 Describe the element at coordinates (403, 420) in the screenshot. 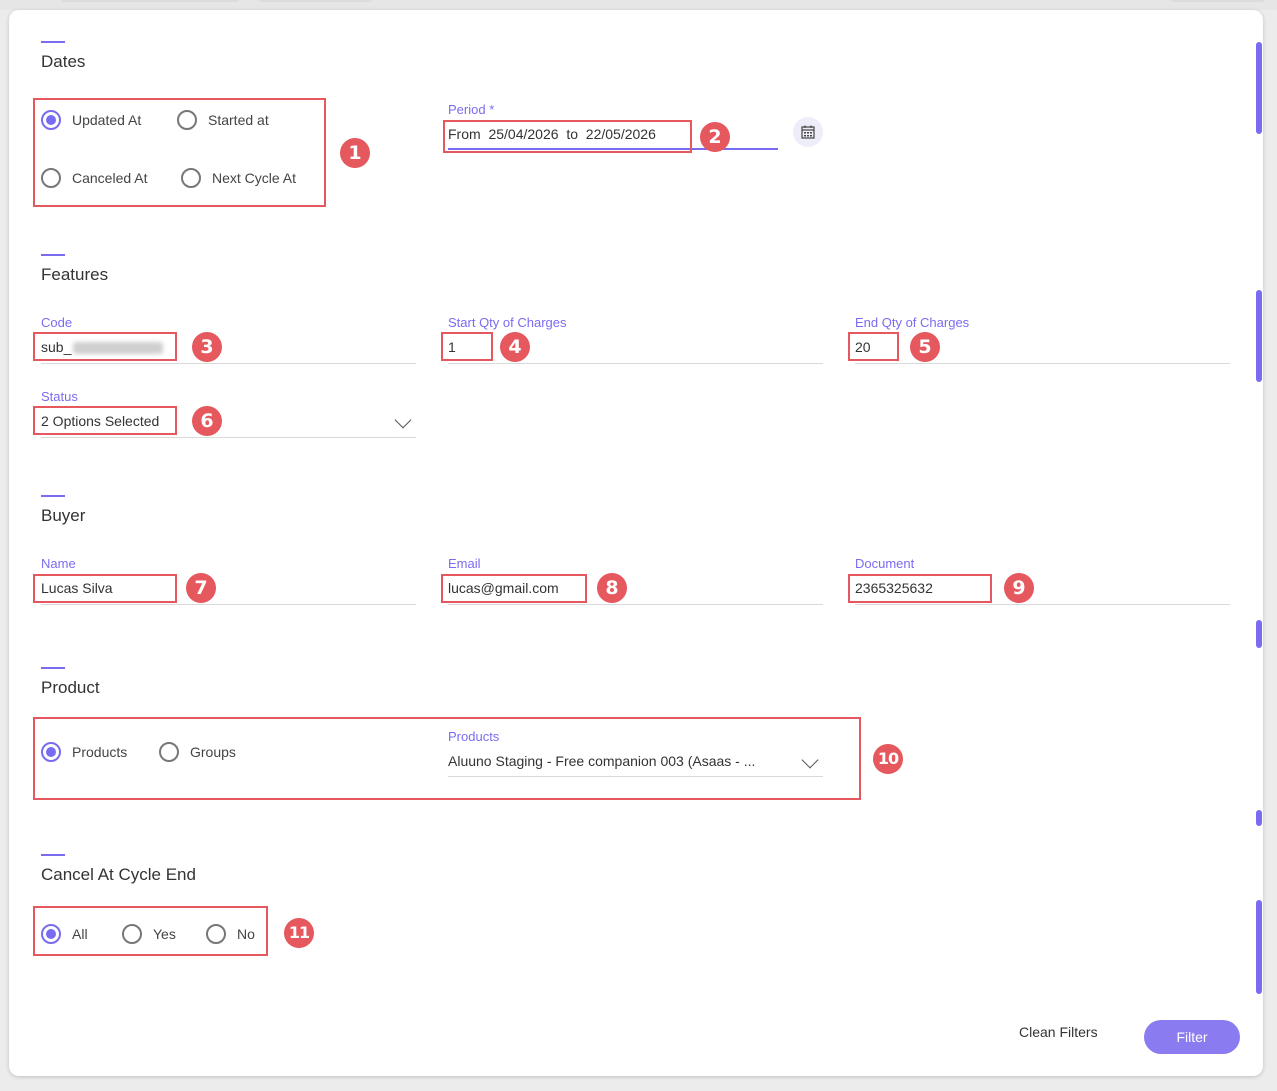

I see `chevron-down-icon` at that location.